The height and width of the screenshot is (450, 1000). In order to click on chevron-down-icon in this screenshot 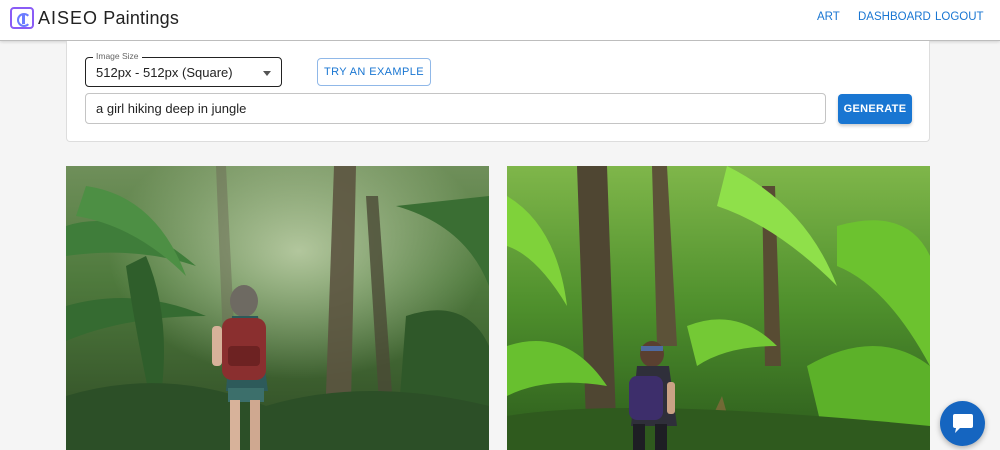, I will do `click(267, 73)`.